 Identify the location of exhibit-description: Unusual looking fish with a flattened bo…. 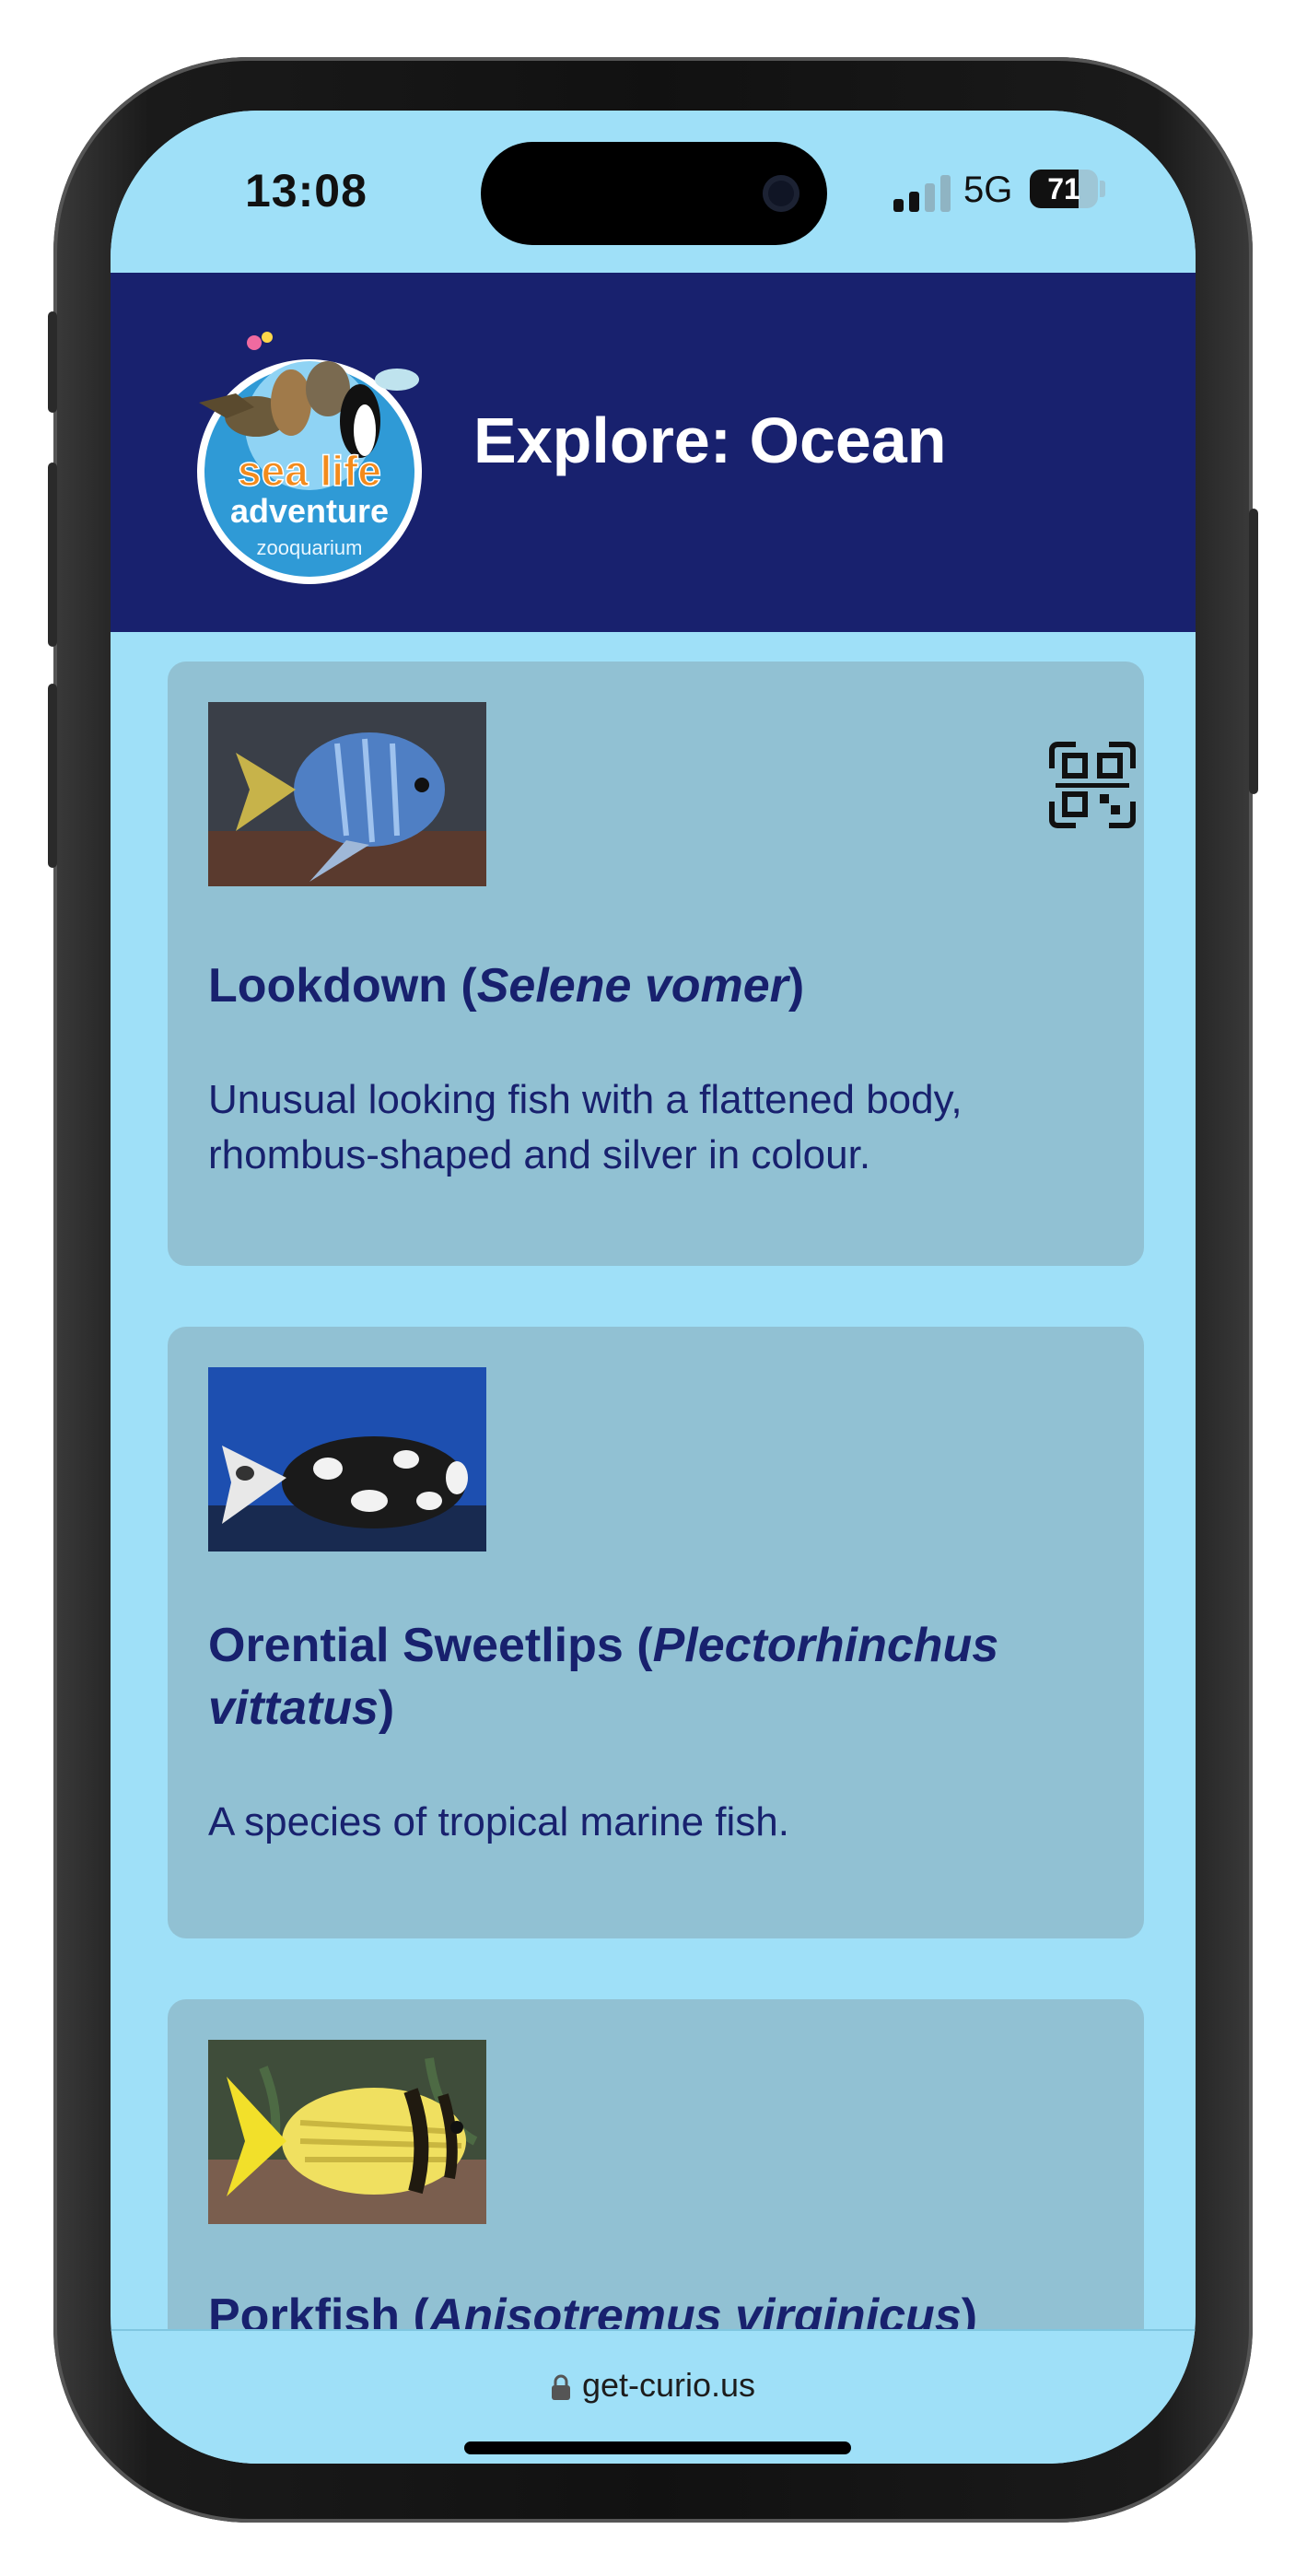
(585, 1127).